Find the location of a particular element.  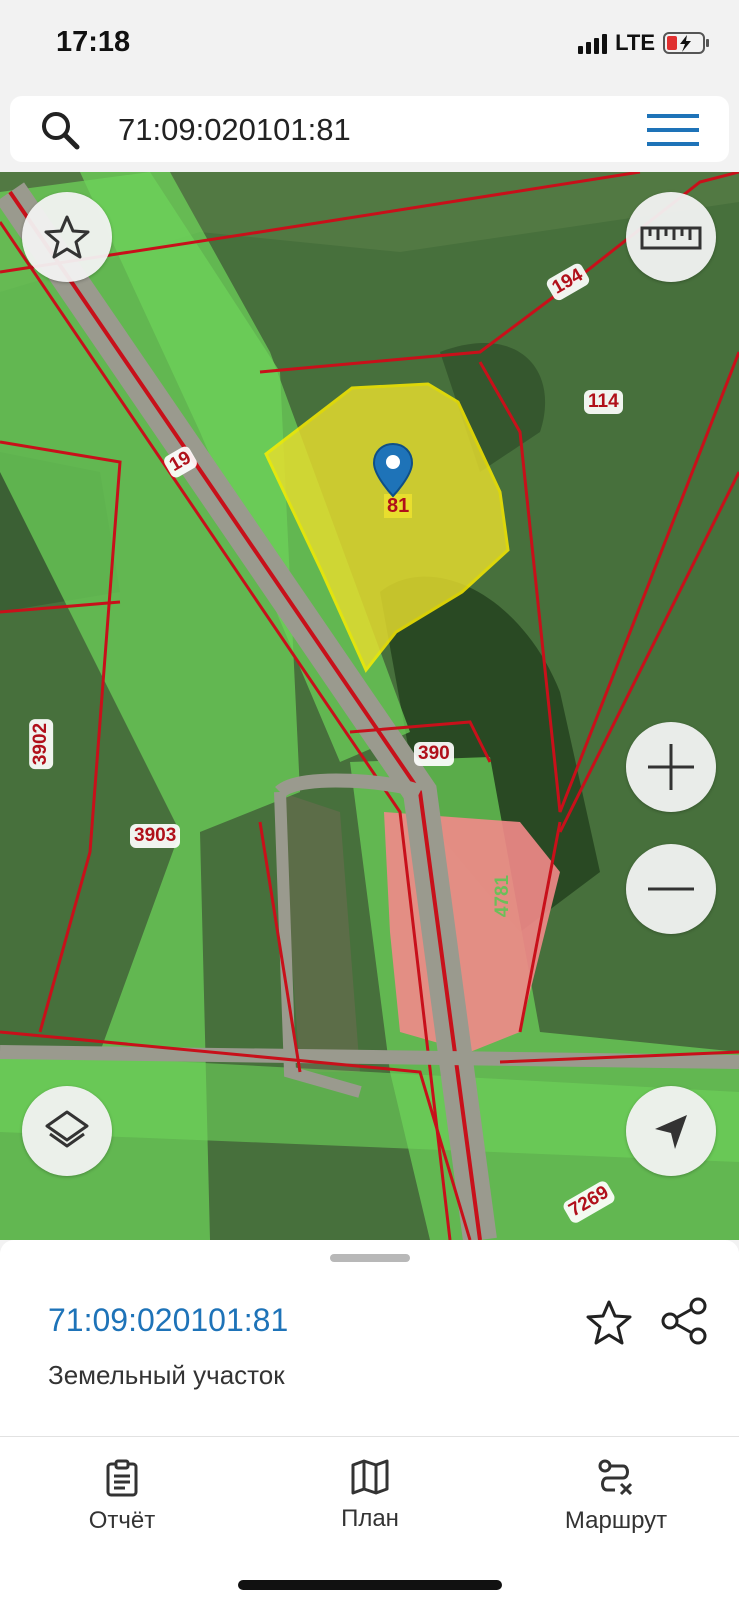

tab-route-label: Маршрут is located at coordinates (616, 1520).